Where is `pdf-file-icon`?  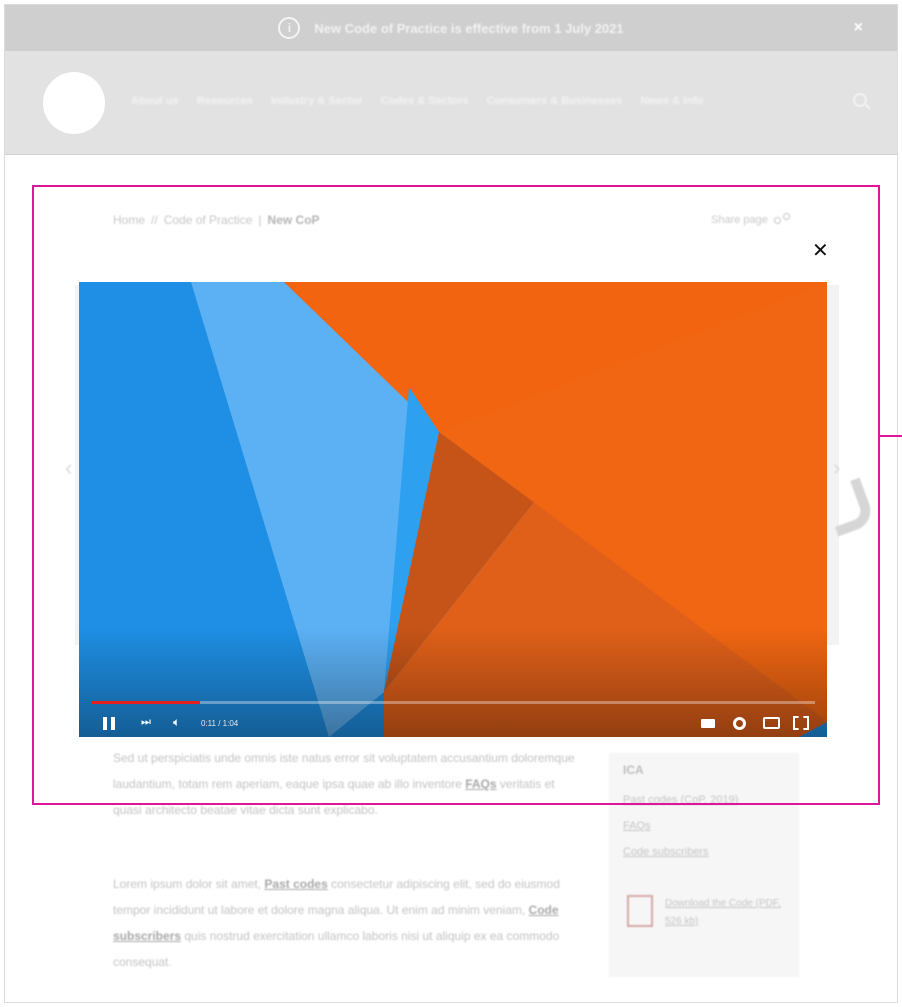
pdf-file-icon is located at coordinates (640, 911).